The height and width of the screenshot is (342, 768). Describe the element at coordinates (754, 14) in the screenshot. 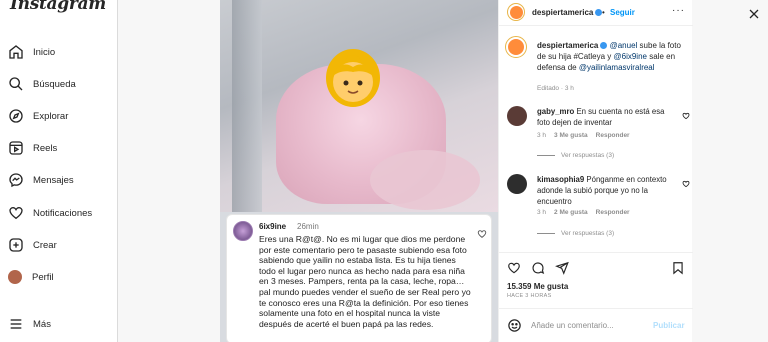

I see `close-icon` at that location.